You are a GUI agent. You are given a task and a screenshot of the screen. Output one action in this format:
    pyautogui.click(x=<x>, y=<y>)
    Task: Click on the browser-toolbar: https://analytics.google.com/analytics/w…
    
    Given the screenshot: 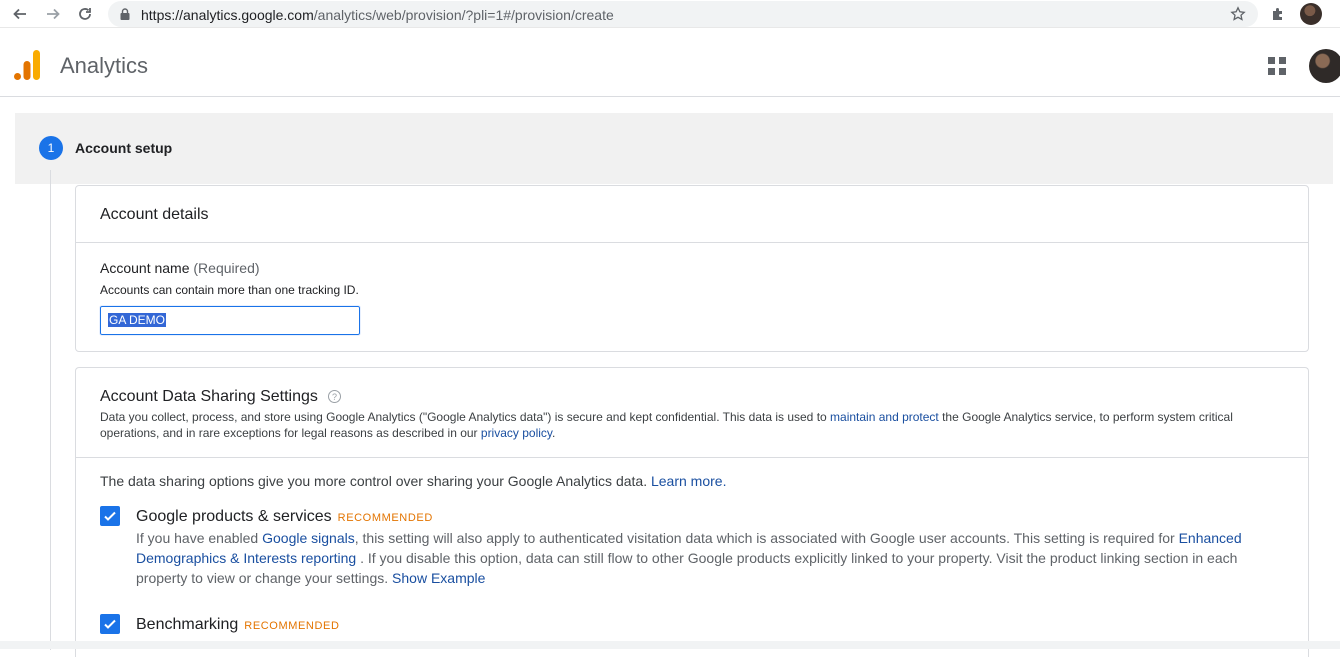 What is the action you would take?
    pyautogui.click(x=670, y=14)
    